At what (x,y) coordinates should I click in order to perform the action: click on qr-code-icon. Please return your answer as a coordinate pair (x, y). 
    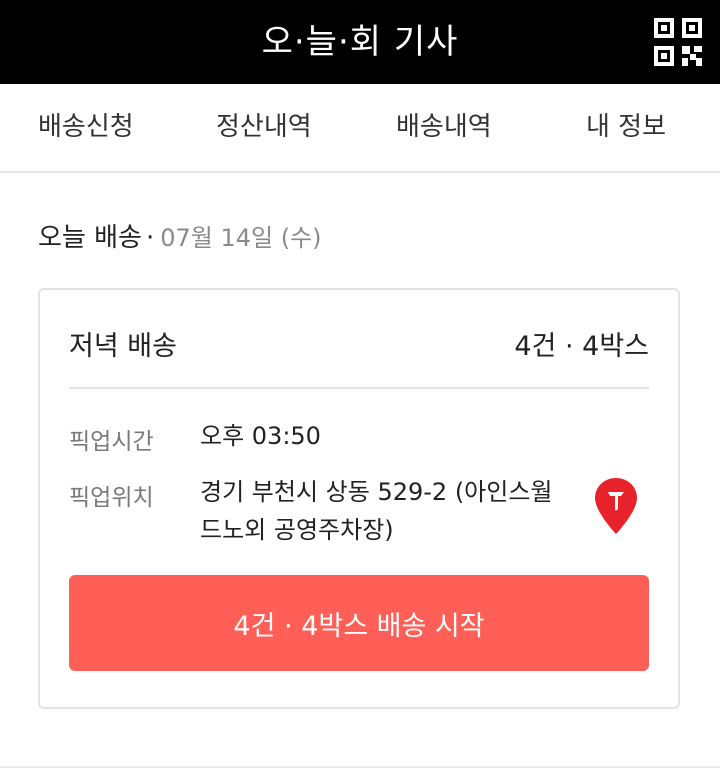
    Looking at the image, I should click on (678, 42).